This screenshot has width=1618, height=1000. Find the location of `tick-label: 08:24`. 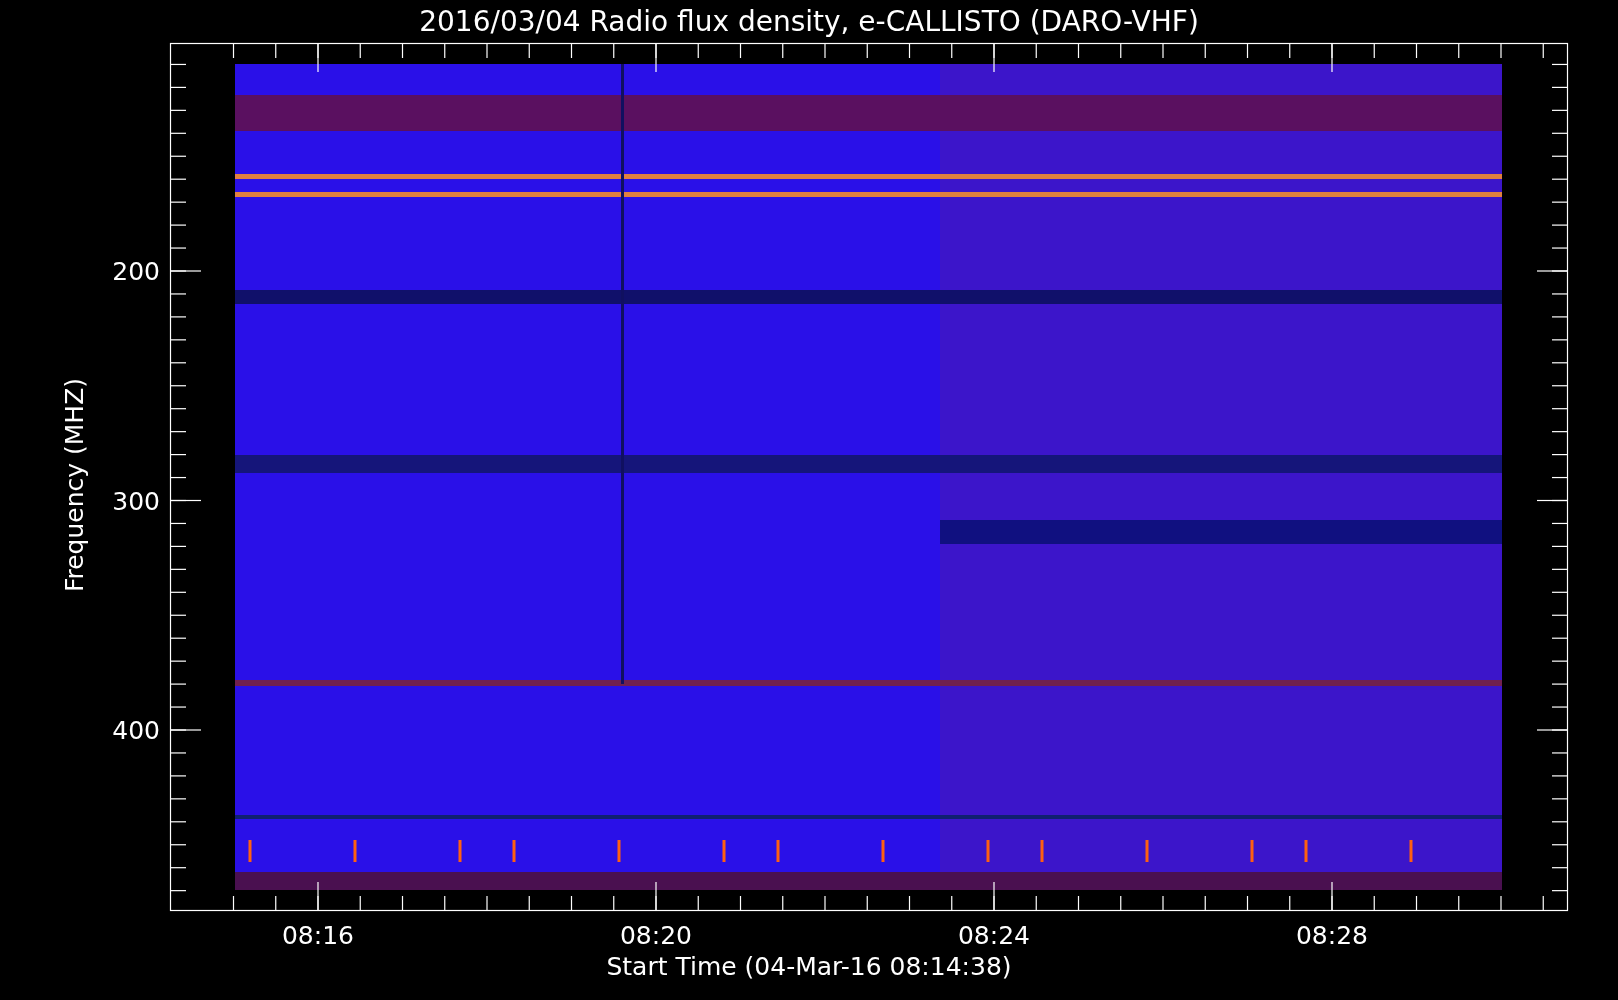

tick-label: 08:24 is located at coordinates (994, 935).